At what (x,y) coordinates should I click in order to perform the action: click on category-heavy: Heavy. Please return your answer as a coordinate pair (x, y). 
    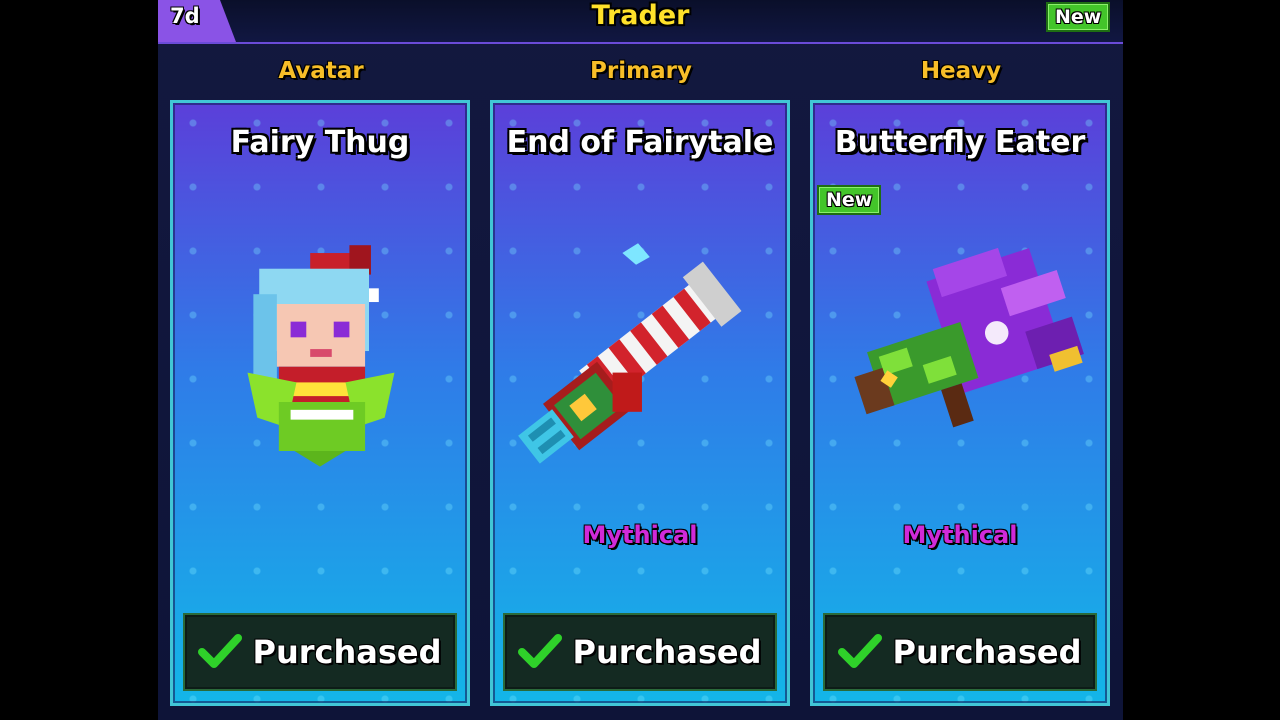
    Looking at the image, I should click on (961, 71).